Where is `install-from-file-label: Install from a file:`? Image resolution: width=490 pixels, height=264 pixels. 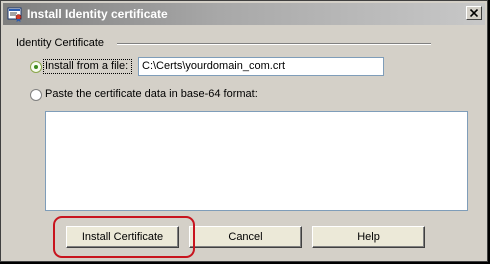 install-from-file-label: Install from a file: is located at coordinates (86, 66).